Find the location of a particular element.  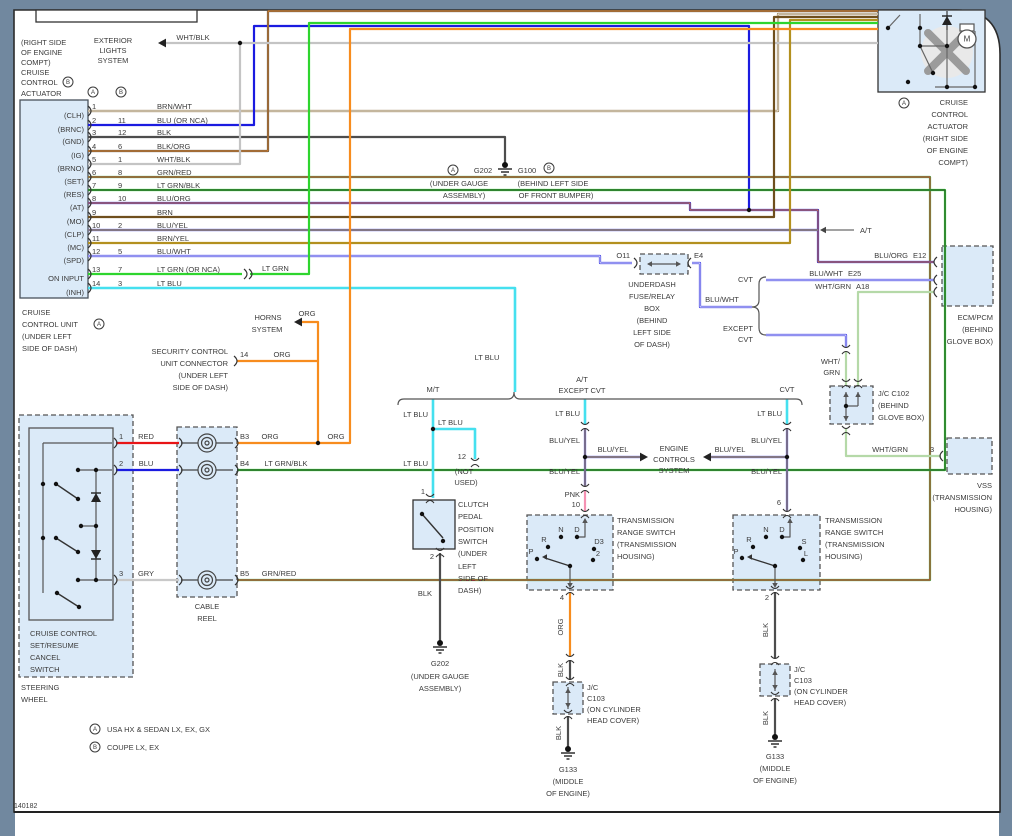

ground-g202-g100-dot is located at coordinates (505, 165).